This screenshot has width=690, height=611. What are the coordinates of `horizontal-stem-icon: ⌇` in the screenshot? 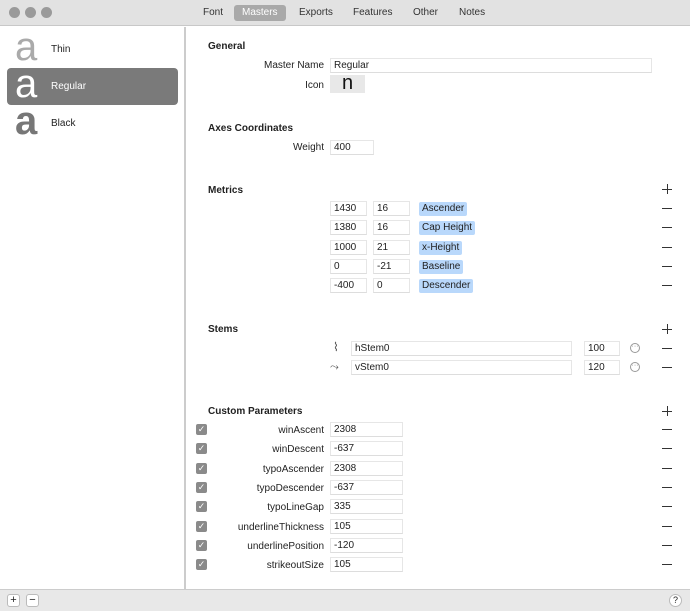 It's located at (336, 347).